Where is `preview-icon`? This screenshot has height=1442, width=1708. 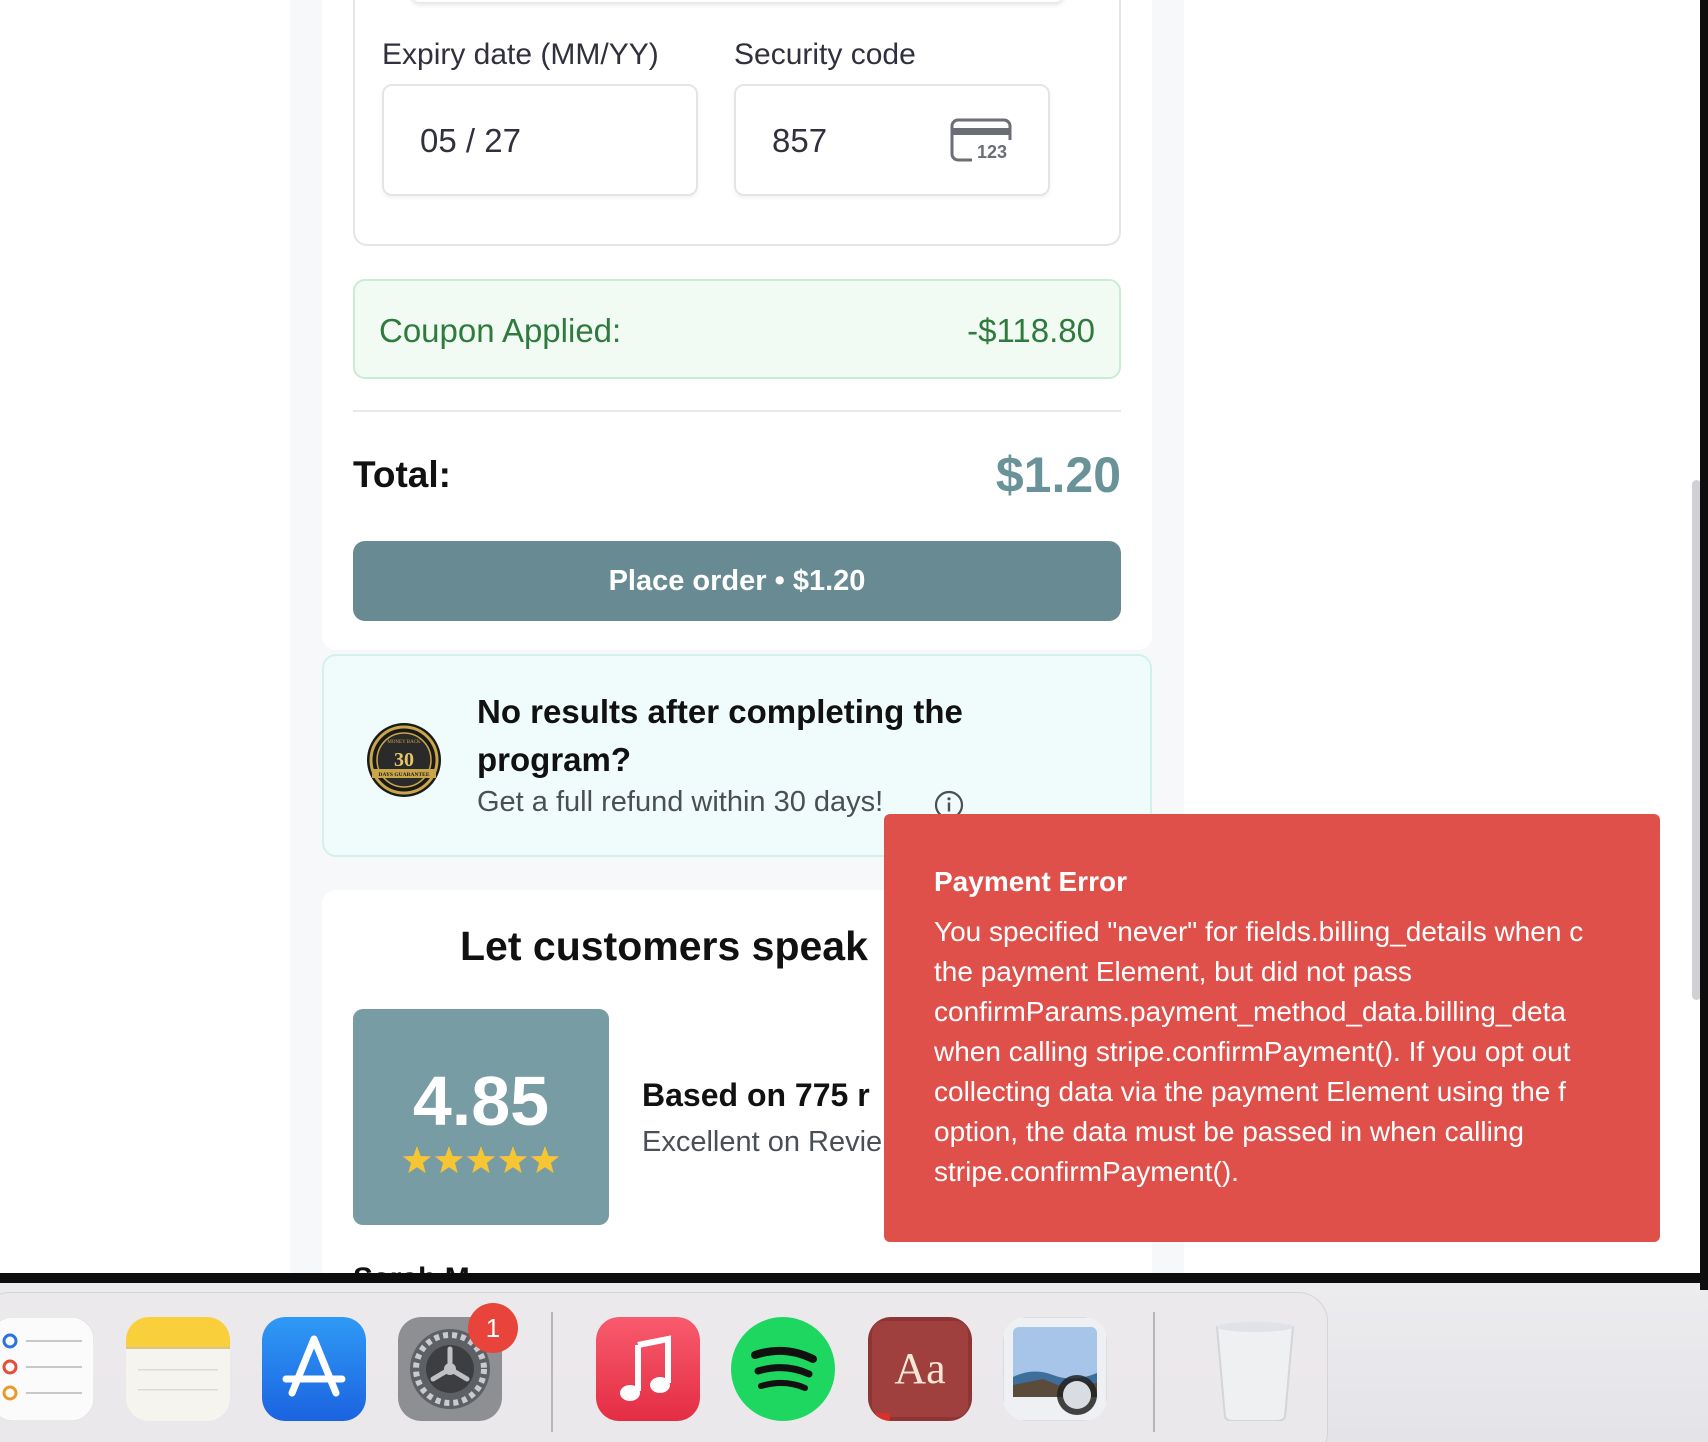
preview-icon is located at coordinates (1055, 1369).